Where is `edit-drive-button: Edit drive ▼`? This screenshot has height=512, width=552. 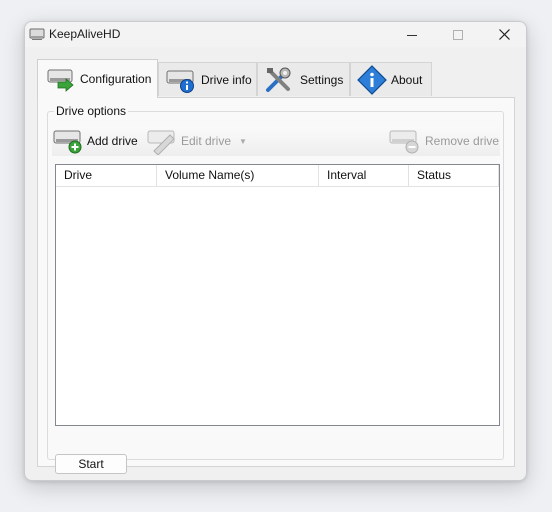
edit-drive-button: Edit drive ▼ is located at coordinates (196, 141).